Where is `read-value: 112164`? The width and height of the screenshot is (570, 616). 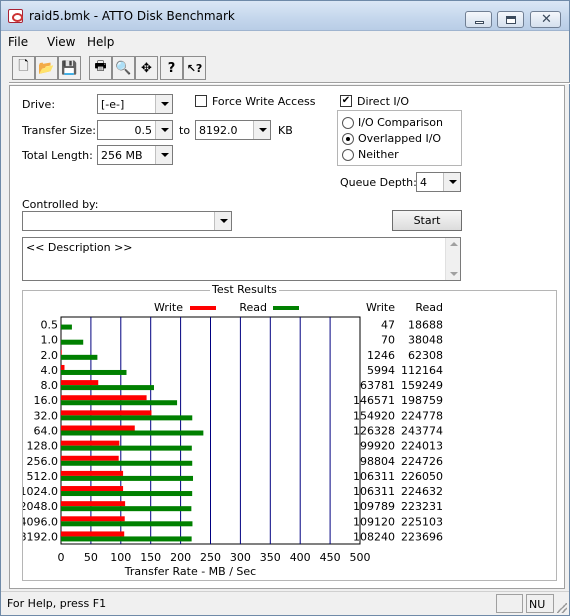 read-value: 112164 is located at coordinates (422, 370).